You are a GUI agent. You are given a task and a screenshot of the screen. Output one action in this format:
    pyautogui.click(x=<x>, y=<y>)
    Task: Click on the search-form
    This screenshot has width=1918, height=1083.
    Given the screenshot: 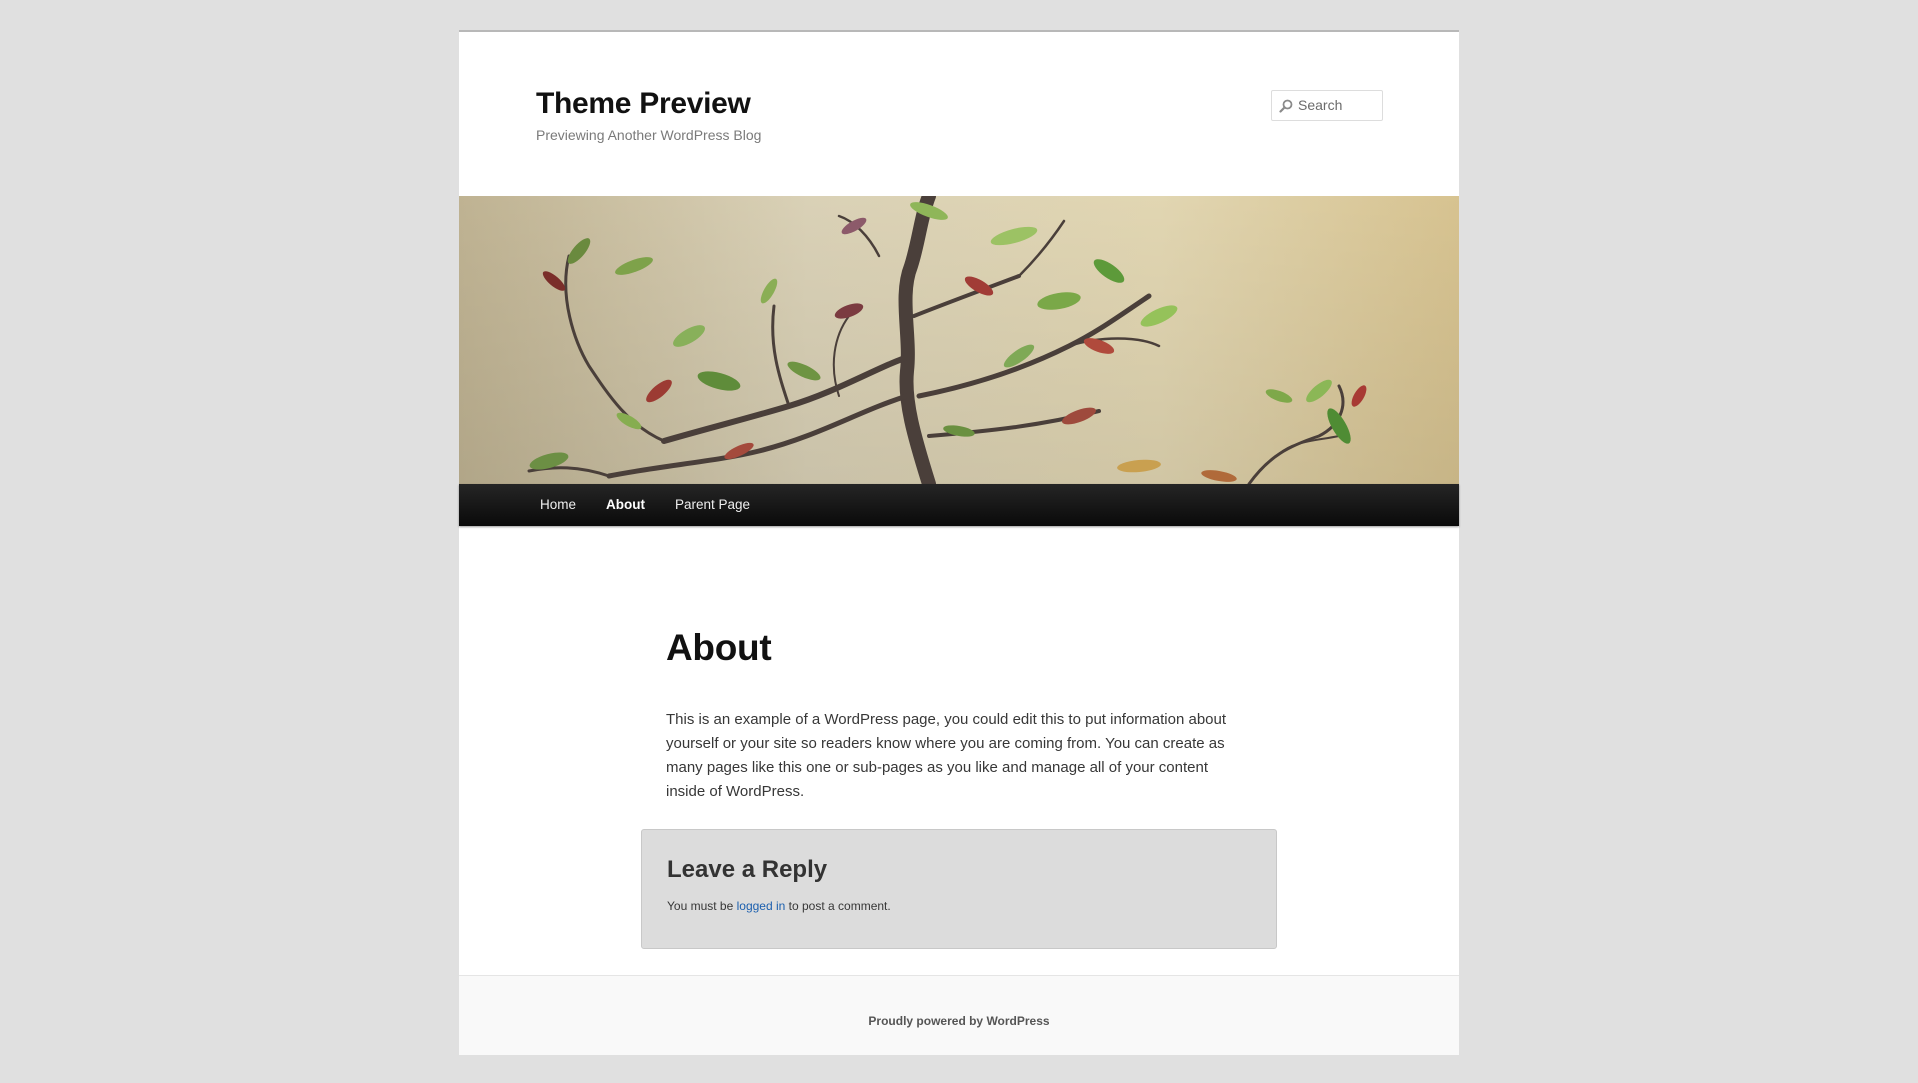 What is the action you would take?
    pyautogui.click(x=1327, y=105)
    